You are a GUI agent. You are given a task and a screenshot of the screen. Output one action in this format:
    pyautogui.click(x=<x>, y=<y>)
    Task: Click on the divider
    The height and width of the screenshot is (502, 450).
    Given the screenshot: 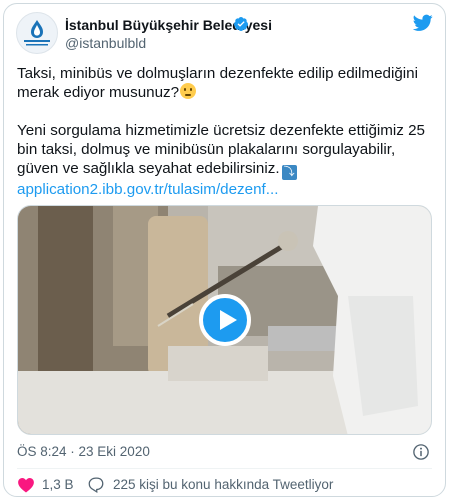 What is the action you would take?
    pyautogui.click(x=224, y=468)
    